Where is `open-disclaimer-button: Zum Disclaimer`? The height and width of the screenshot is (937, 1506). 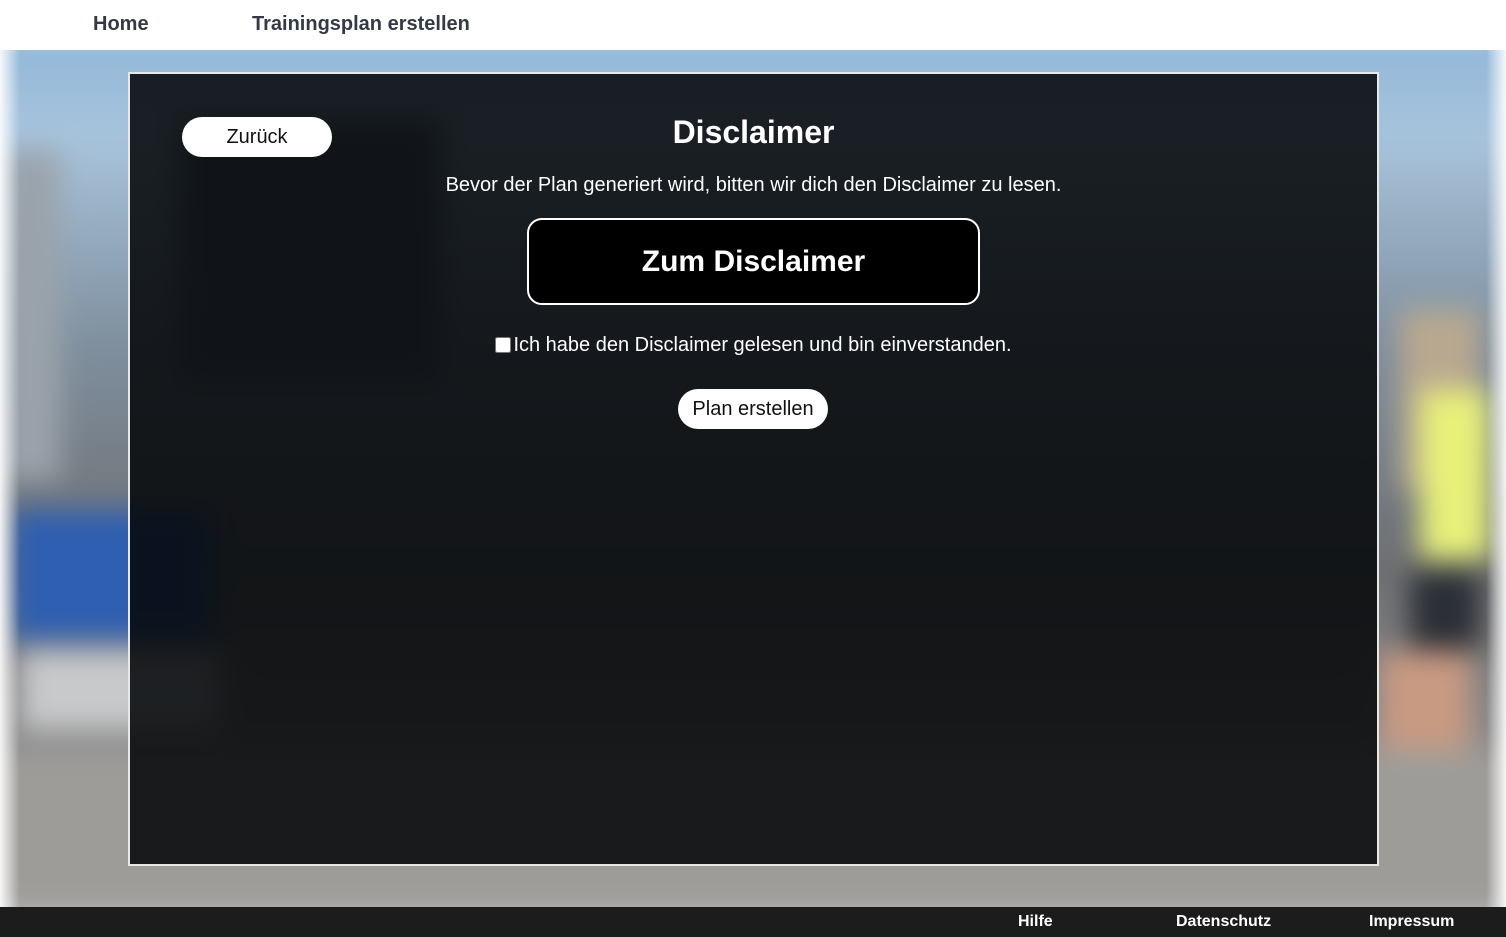
open-disclaimer-button: Zum Disclaimer is located at coordinates (753, 261).